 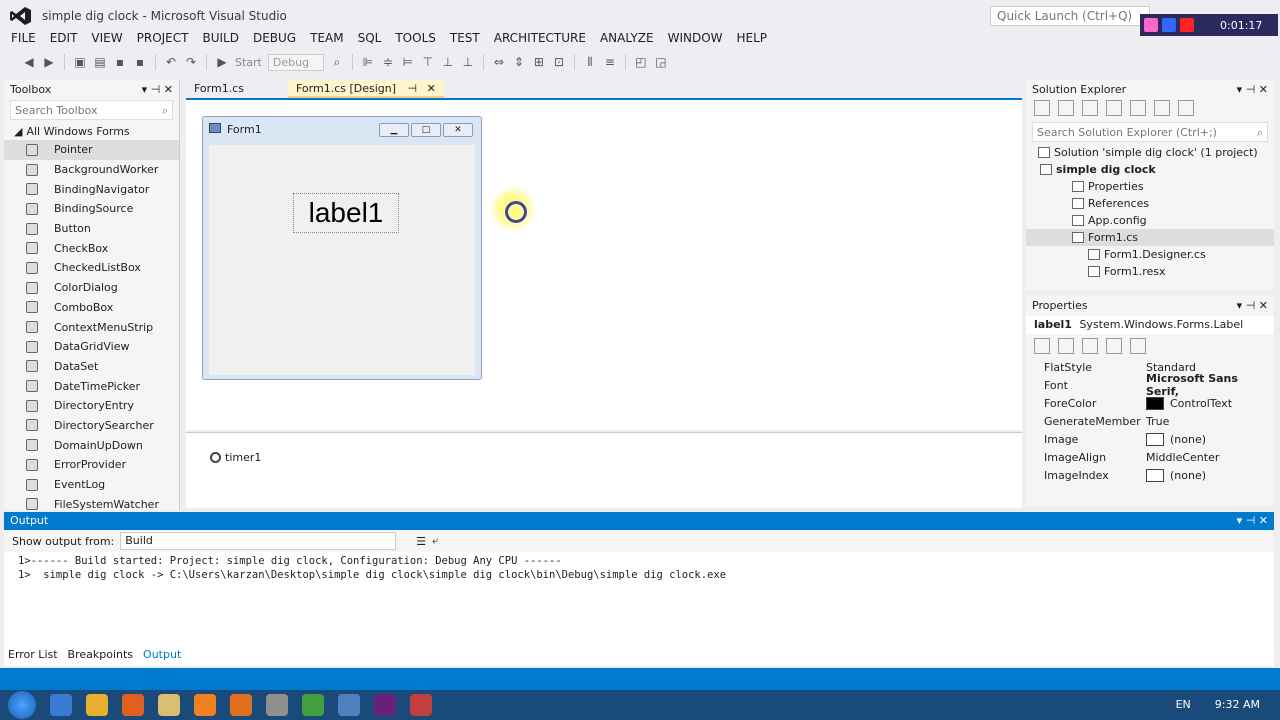 I want to click on property-row: Image (none), so click(x=1150, y=439).